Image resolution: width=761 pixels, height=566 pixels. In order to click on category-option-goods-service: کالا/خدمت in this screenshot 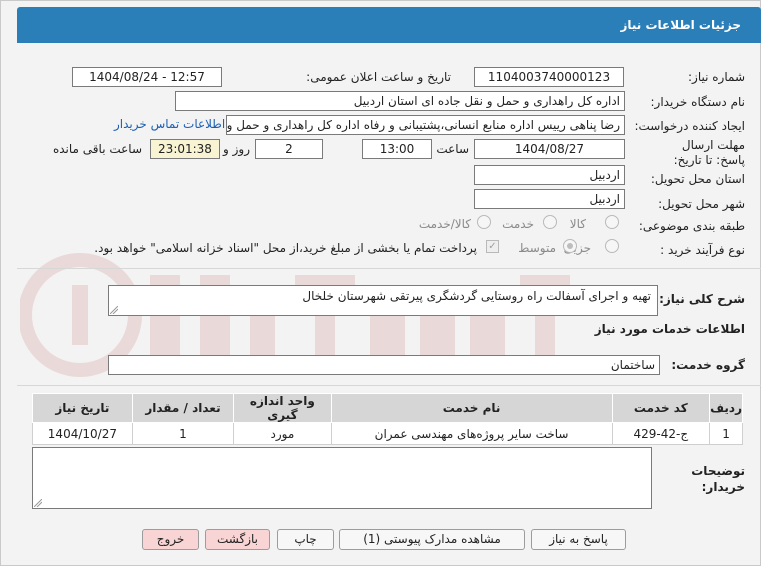, I will do `click(444, 224)`.